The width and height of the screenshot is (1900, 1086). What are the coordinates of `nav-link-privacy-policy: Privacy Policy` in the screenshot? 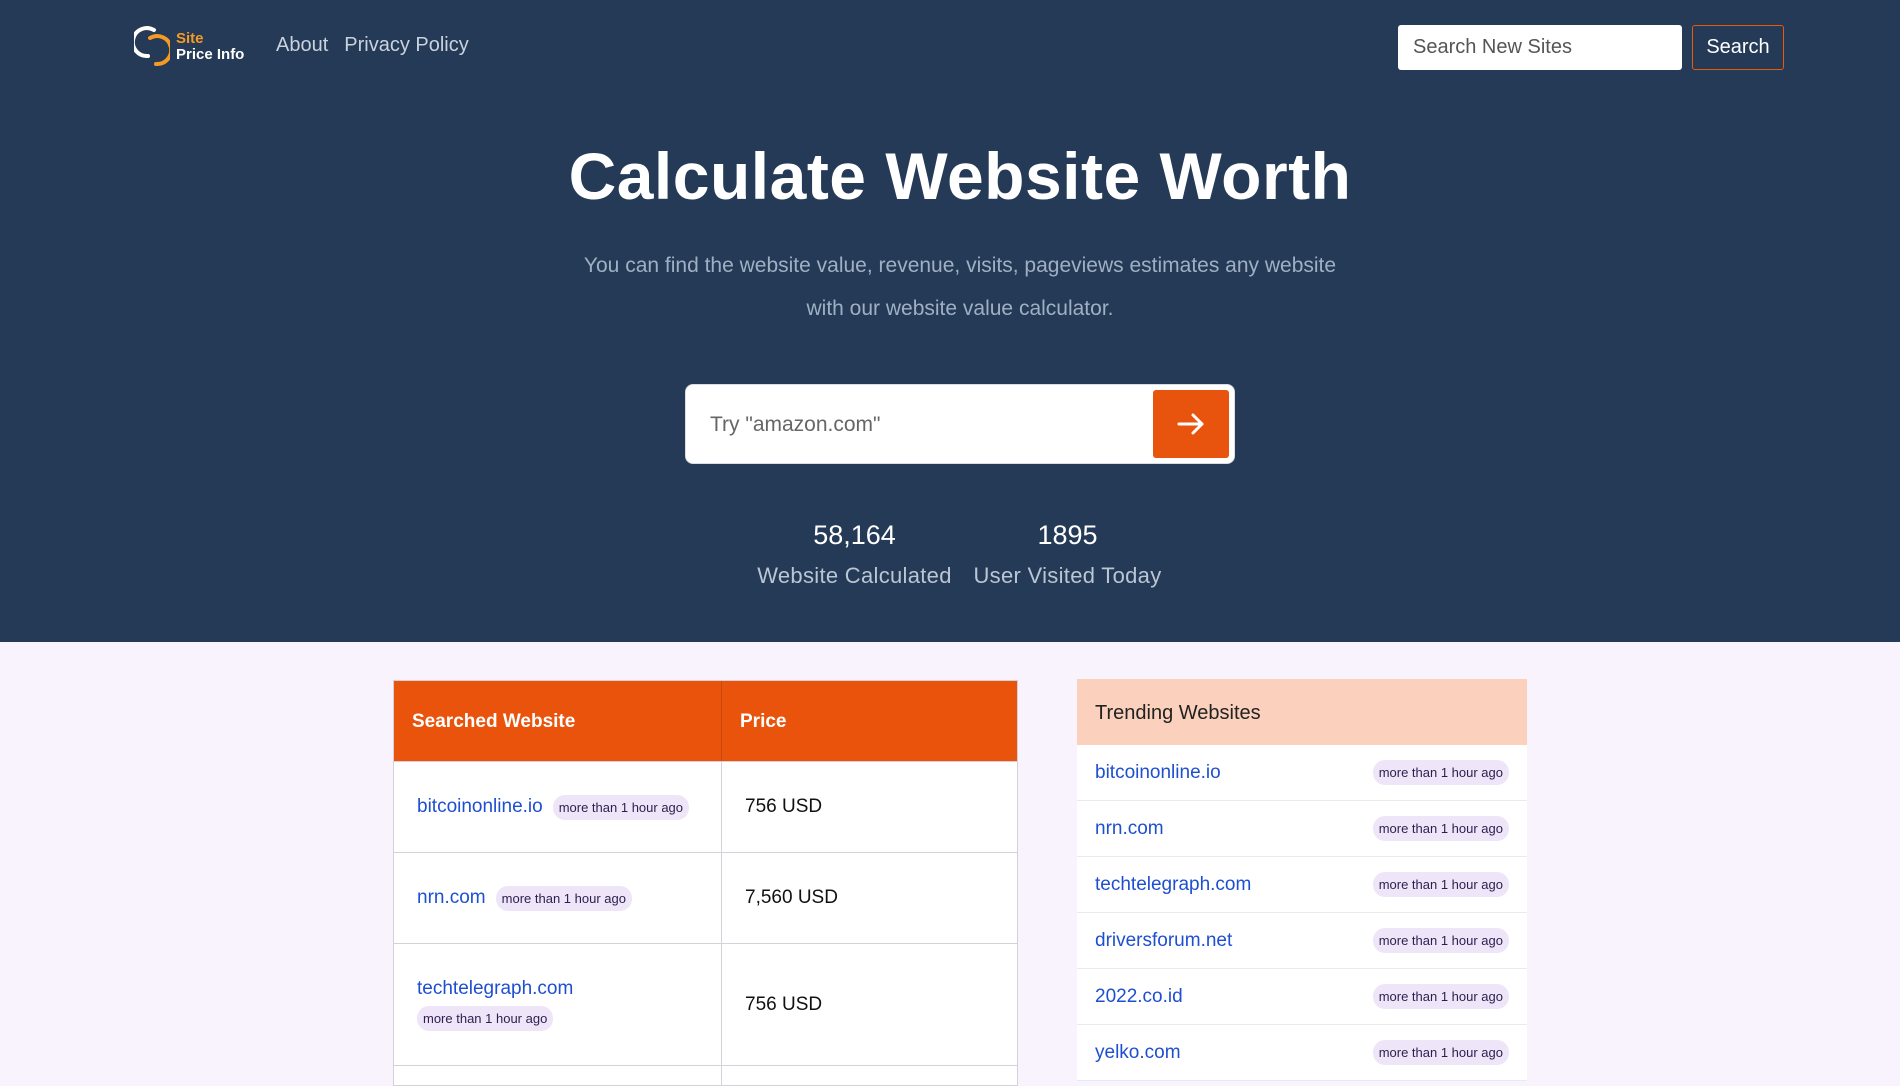 It's located at (406, 45).